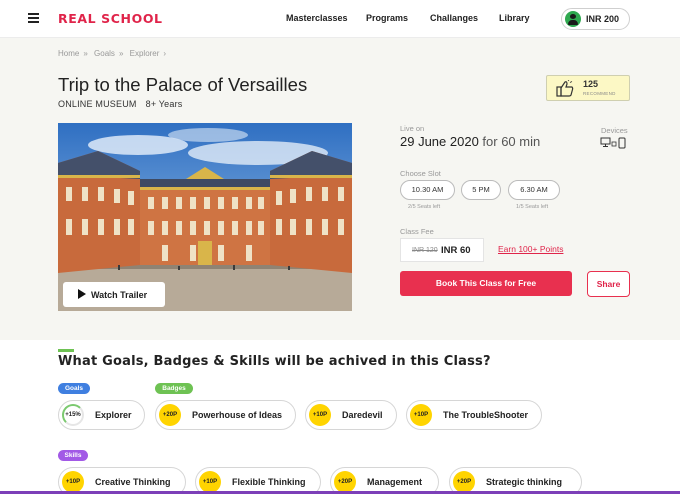  Describe the element at coordinates (119, 295) in the screenshot. I see `watch-trailer-label: Watch Trailer` at that location.